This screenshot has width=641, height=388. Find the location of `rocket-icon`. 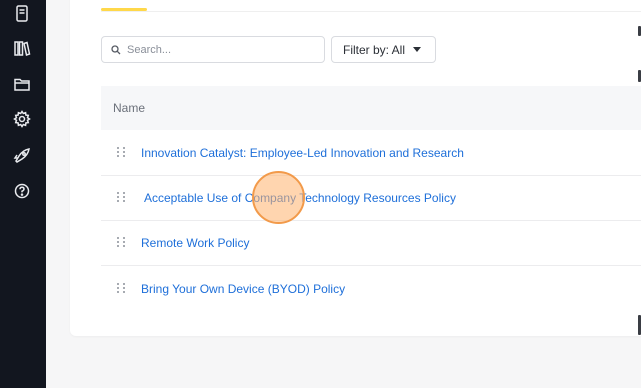

rocket-icon is located at coordinates (22, 156).